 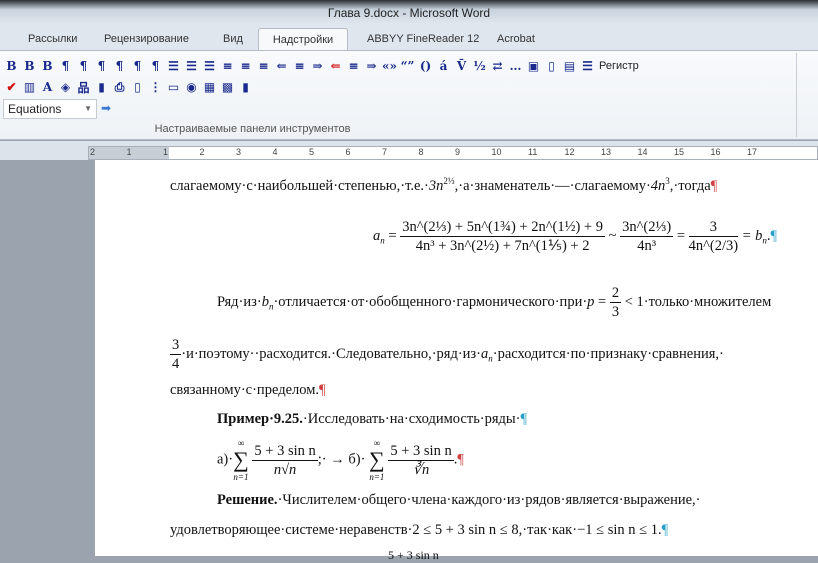 What do you see at coordinates (227, 66) in the screenshot?
I see `lines-icon: ≡` at bounding box center [227, 66].